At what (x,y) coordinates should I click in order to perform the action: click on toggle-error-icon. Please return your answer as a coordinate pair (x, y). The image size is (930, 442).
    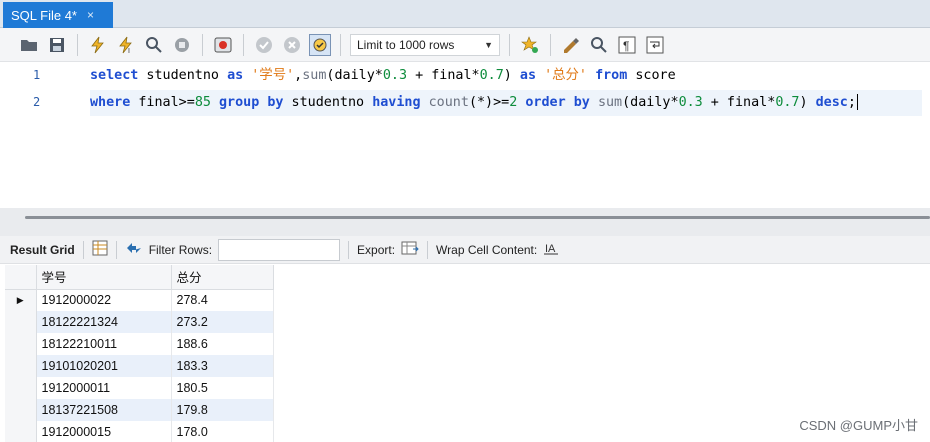
    Looking at the image, I should click on (223, 45).